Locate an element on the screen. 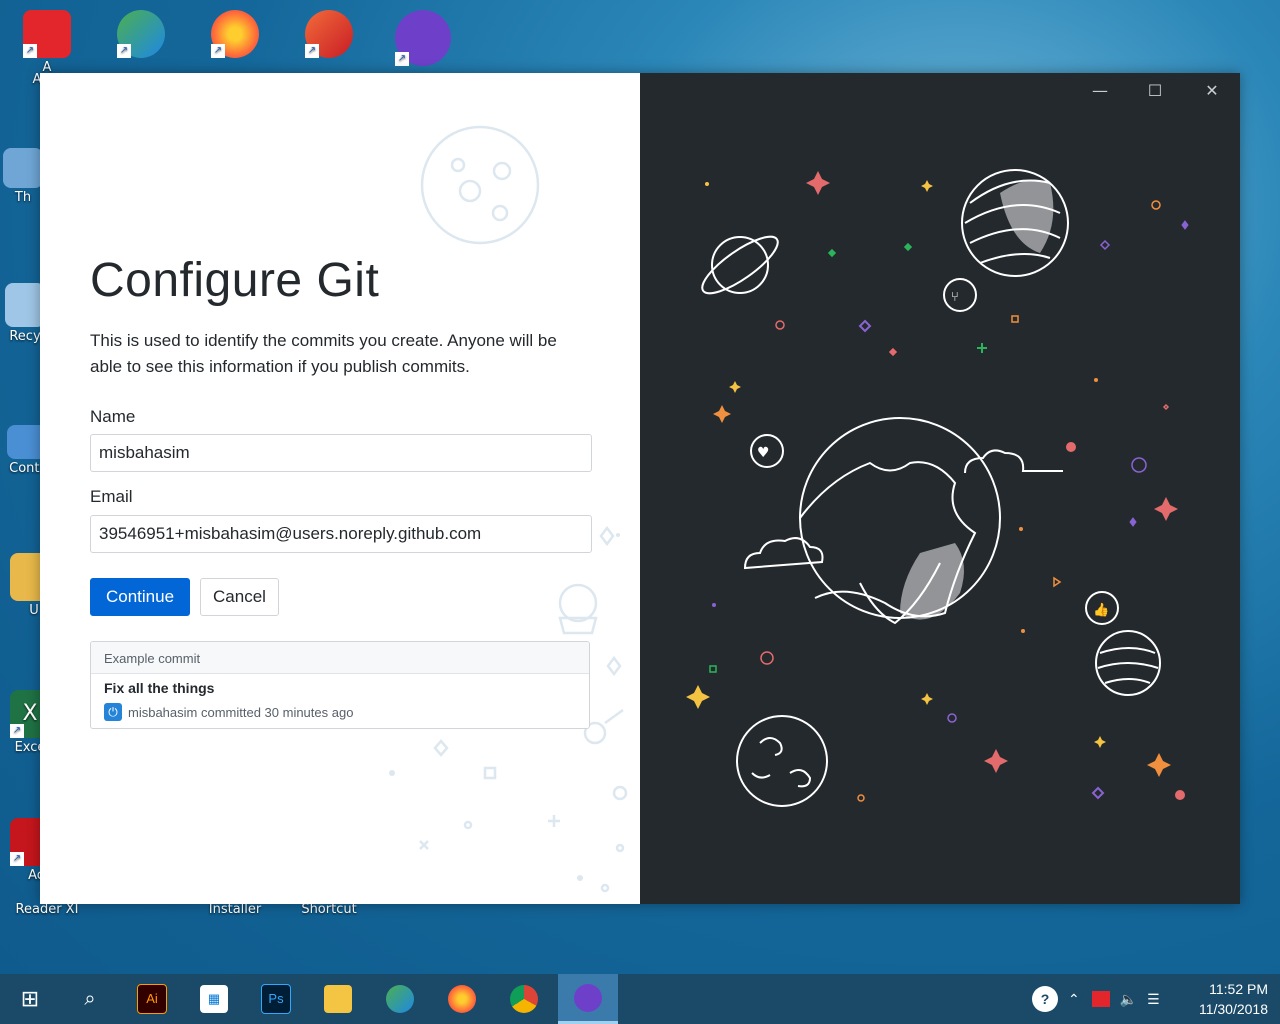 This screenshot has height=1024, width=1280. search-icon: ⌕ is located at coordinates (90, 999).